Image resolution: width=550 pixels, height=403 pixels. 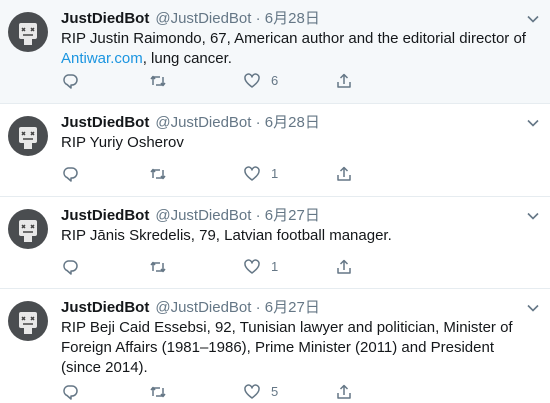 I want to click on tweet-actions: 6, so click(x=217, y=81).